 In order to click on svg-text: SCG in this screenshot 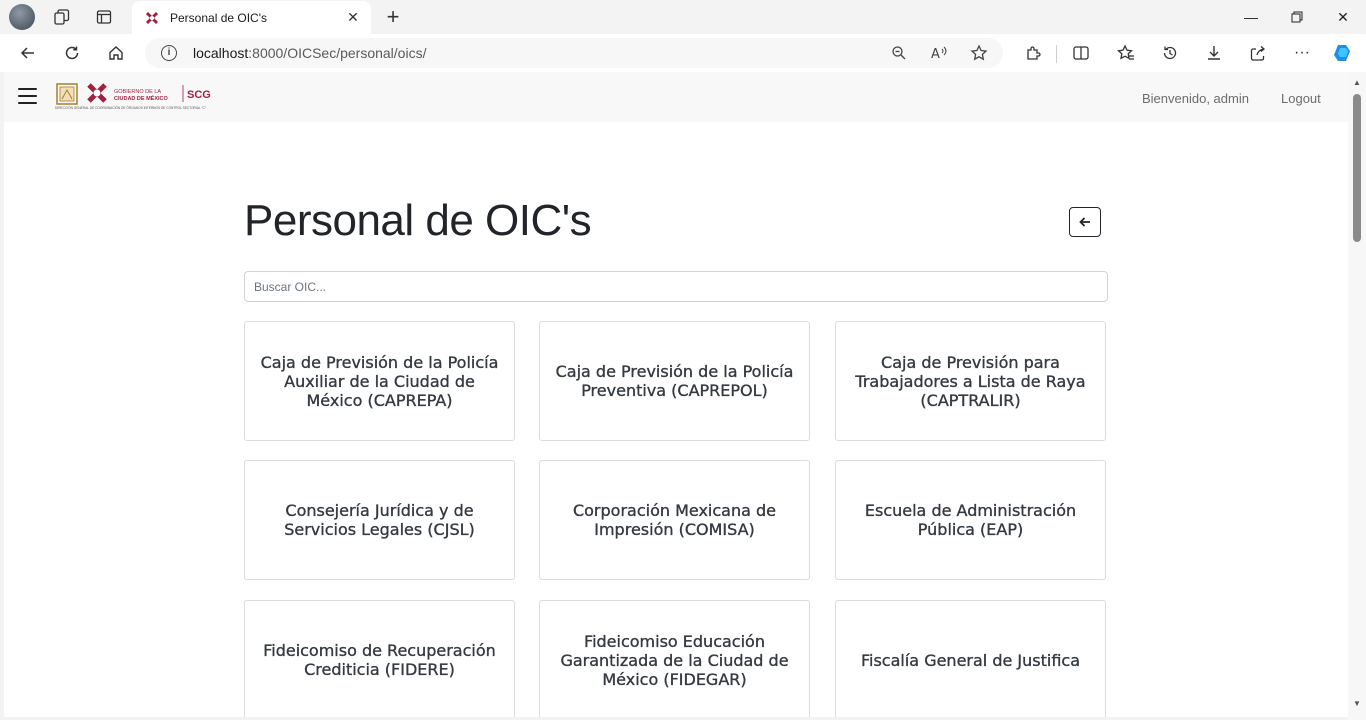, I will do `click(199, 95)`.